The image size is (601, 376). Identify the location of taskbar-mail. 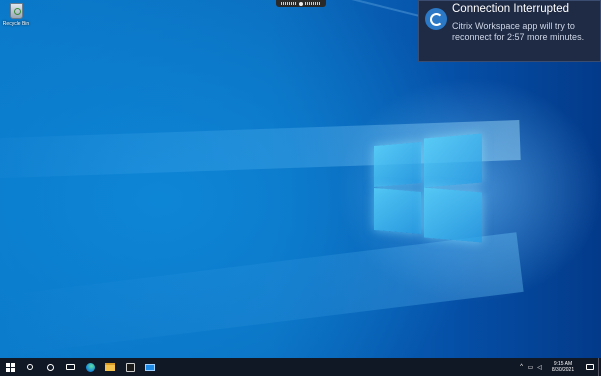
(150, 367).